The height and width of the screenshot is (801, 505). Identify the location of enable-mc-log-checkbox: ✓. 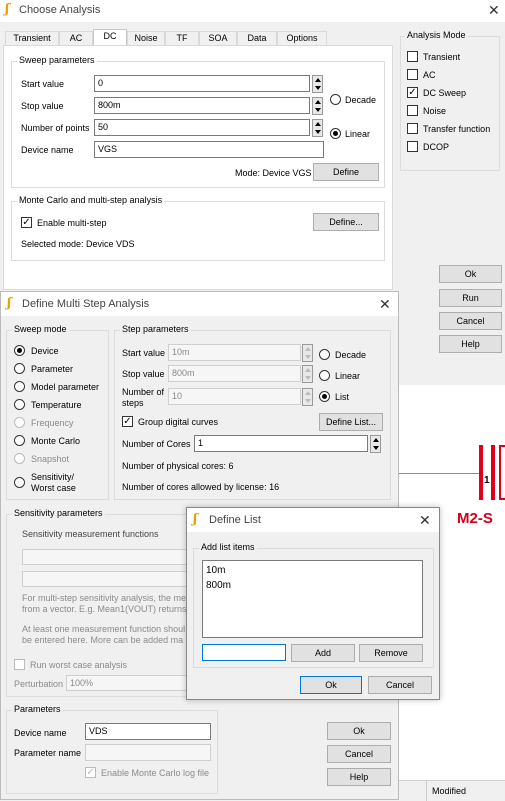
(90, 772).